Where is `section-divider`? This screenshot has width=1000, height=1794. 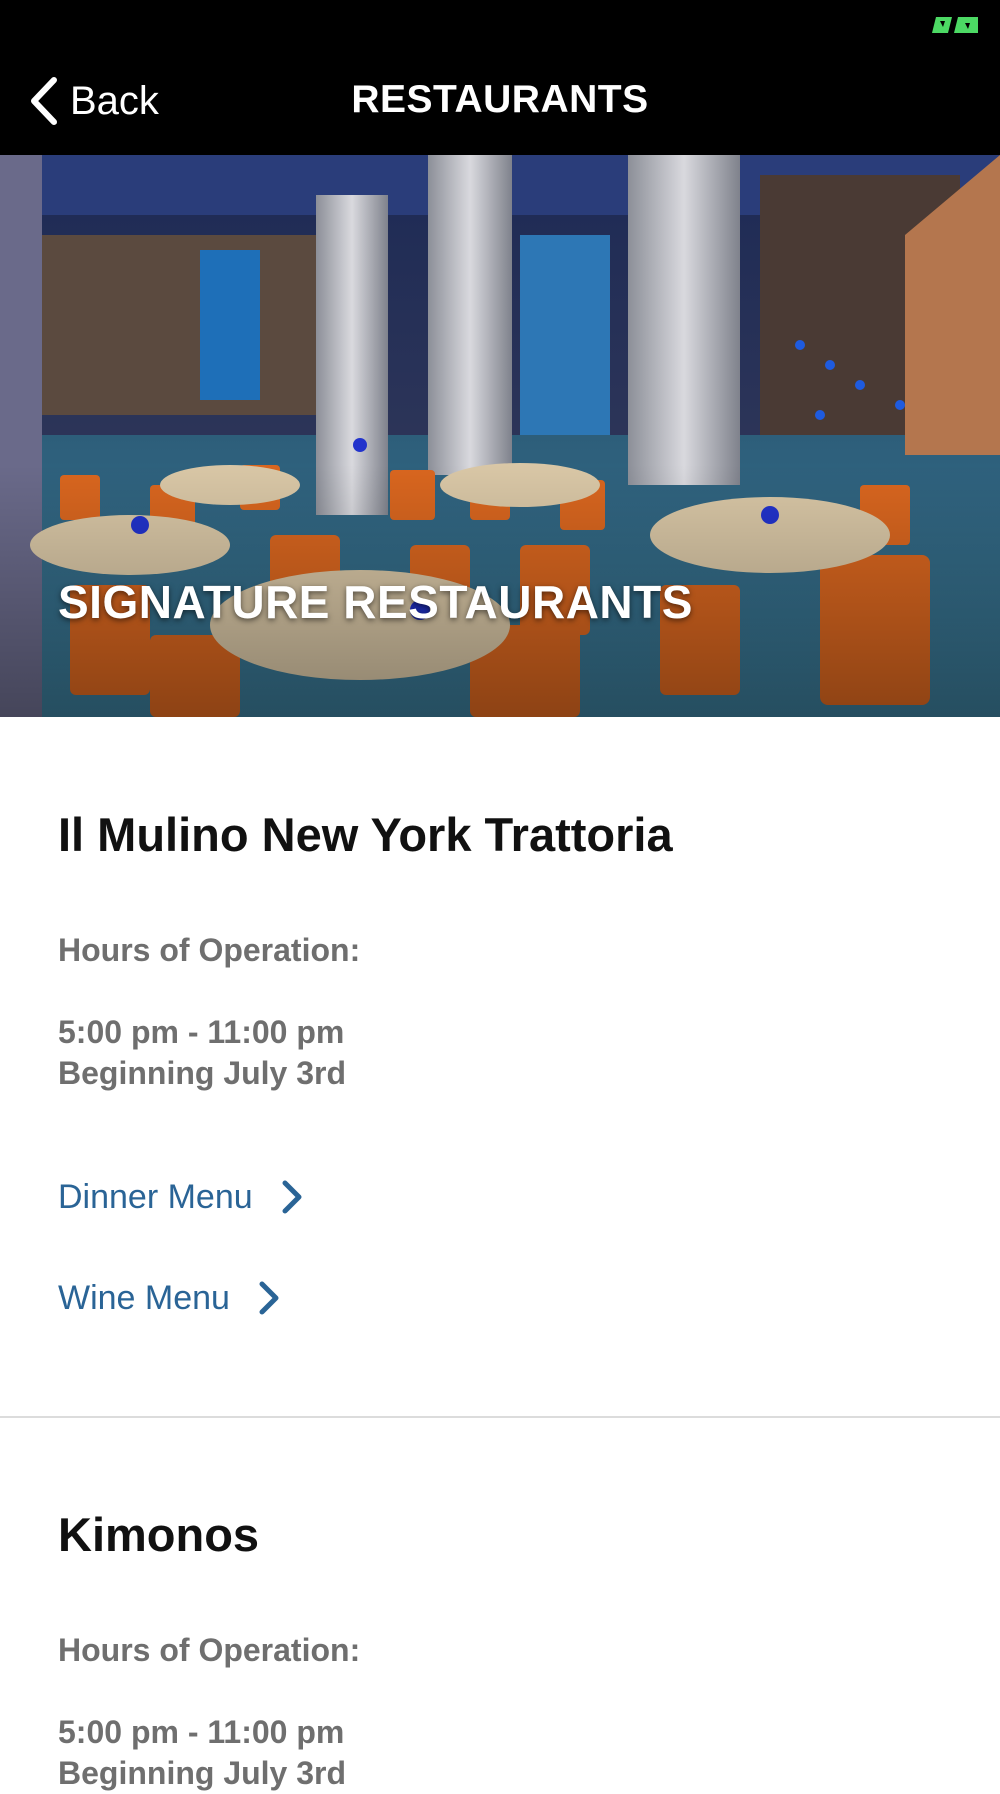 section-divider is located at coordinates (500, 1417).